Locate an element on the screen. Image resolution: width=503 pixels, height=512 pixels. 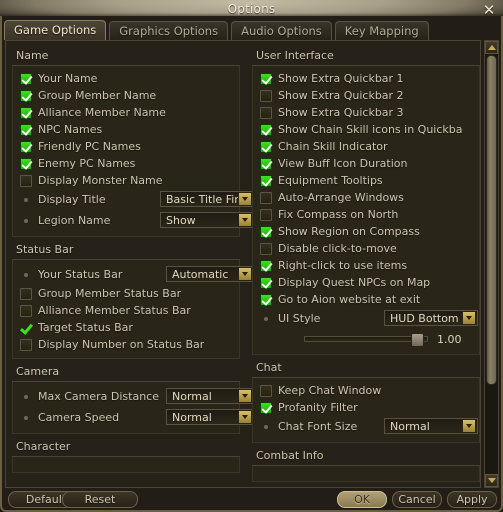
option-row: Group Member Name is located at coordinates (126, 95).